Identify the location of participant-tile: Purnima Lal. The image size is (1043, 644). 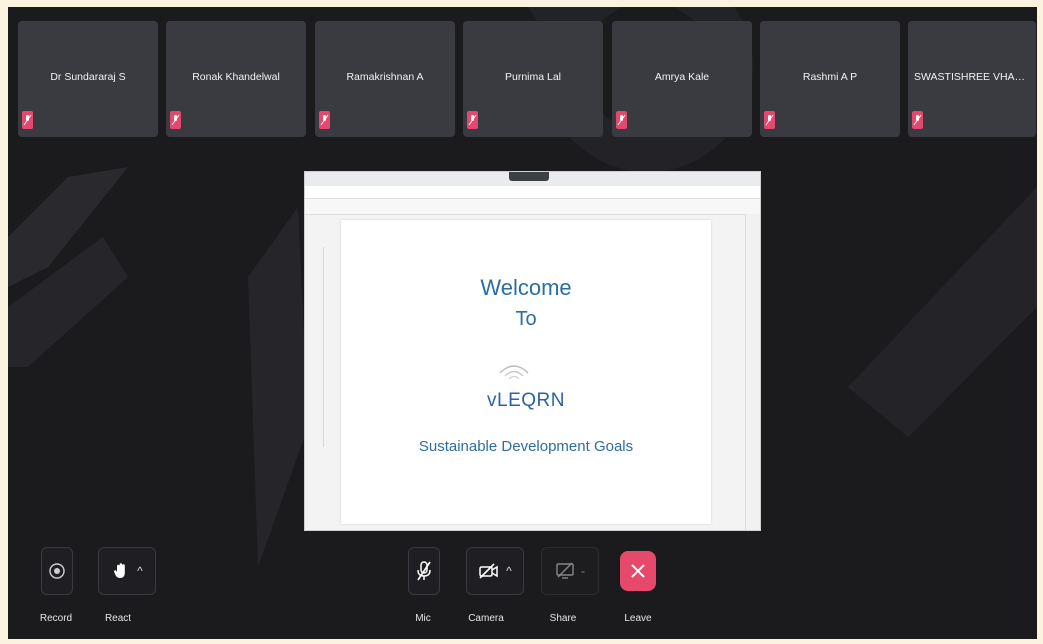
(533, 79).